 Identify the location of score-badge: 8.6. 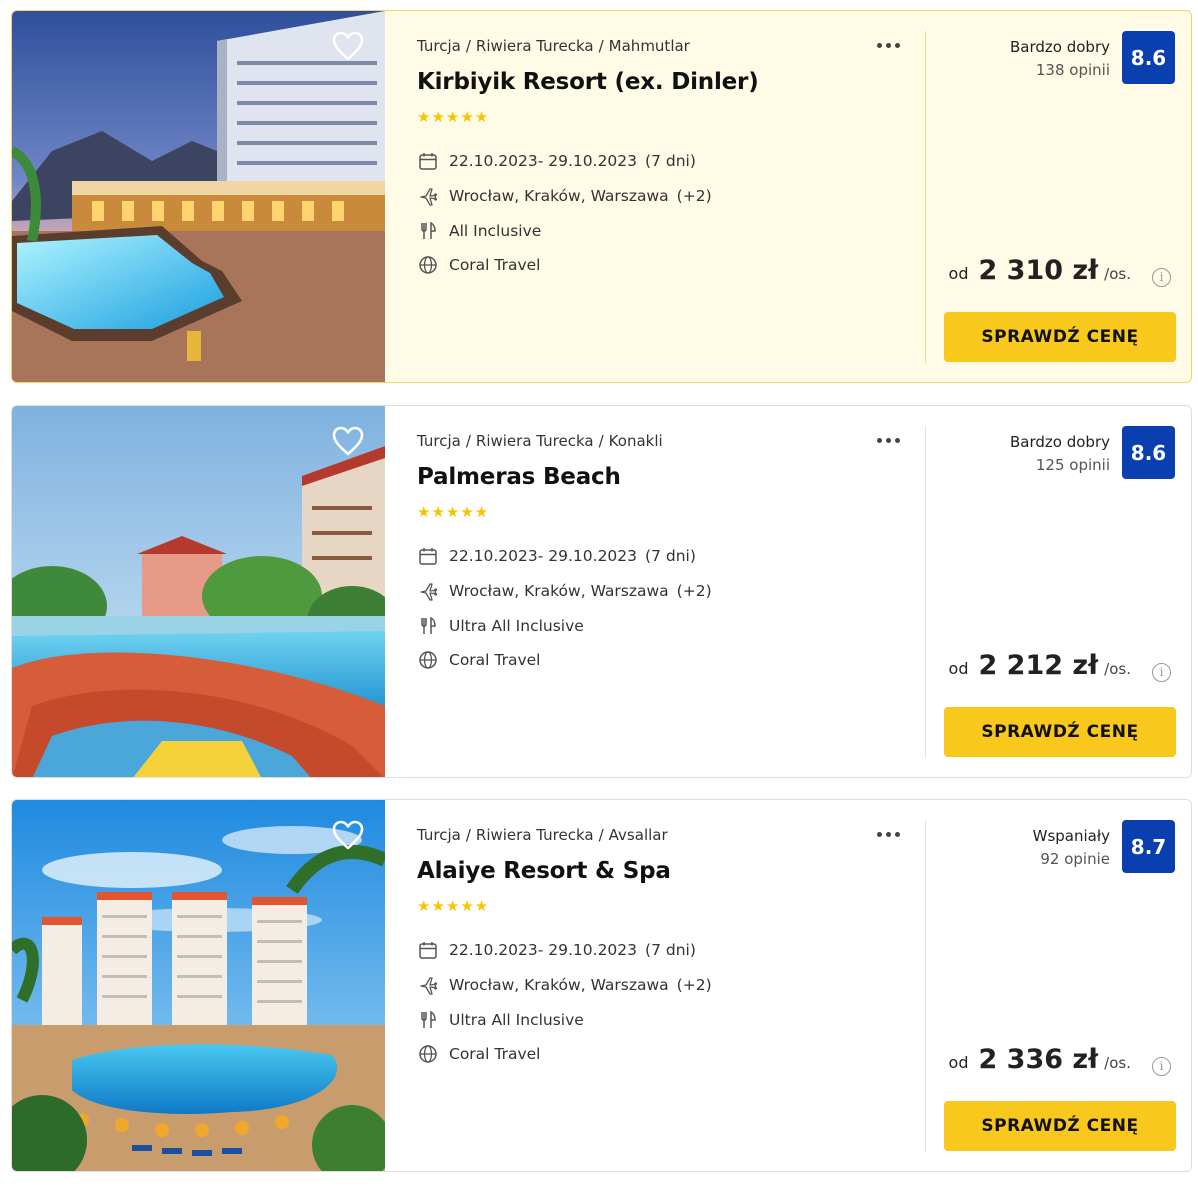
(1148, 452).